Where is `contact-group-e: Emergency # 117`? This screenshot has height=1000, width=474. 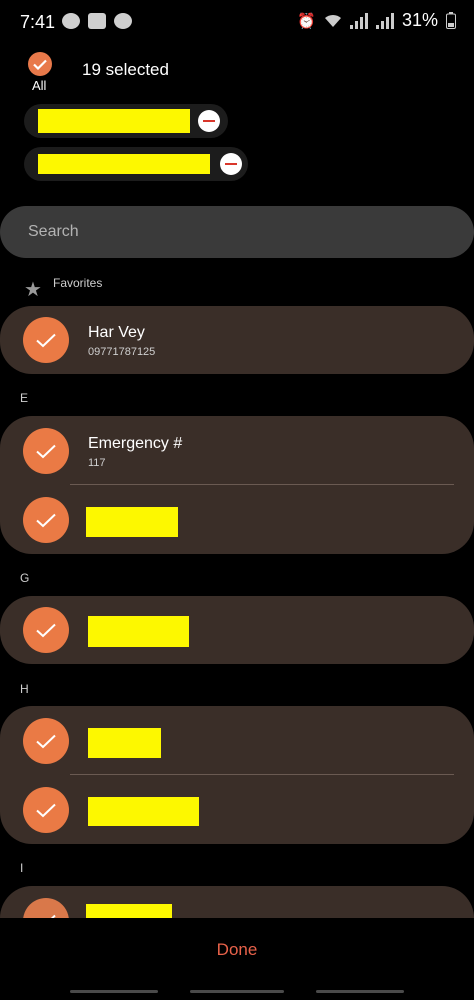
contact-group-e: Emergency # 117 is located at coordinates (237, 485).